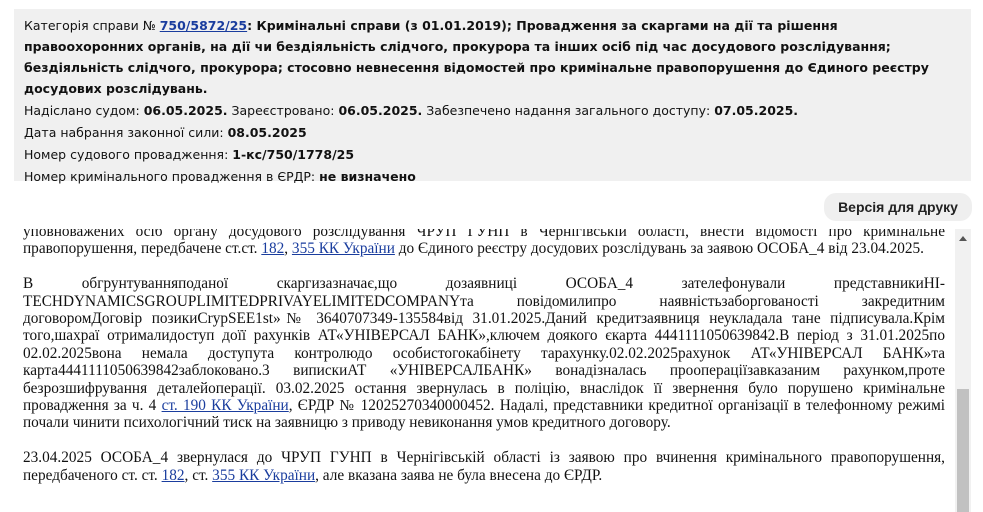 This screenshot has height=512, width=983. Describe the element at coordinates (196, 475) in the screenshot. I see `paragraph-text: , ст.` at that location.